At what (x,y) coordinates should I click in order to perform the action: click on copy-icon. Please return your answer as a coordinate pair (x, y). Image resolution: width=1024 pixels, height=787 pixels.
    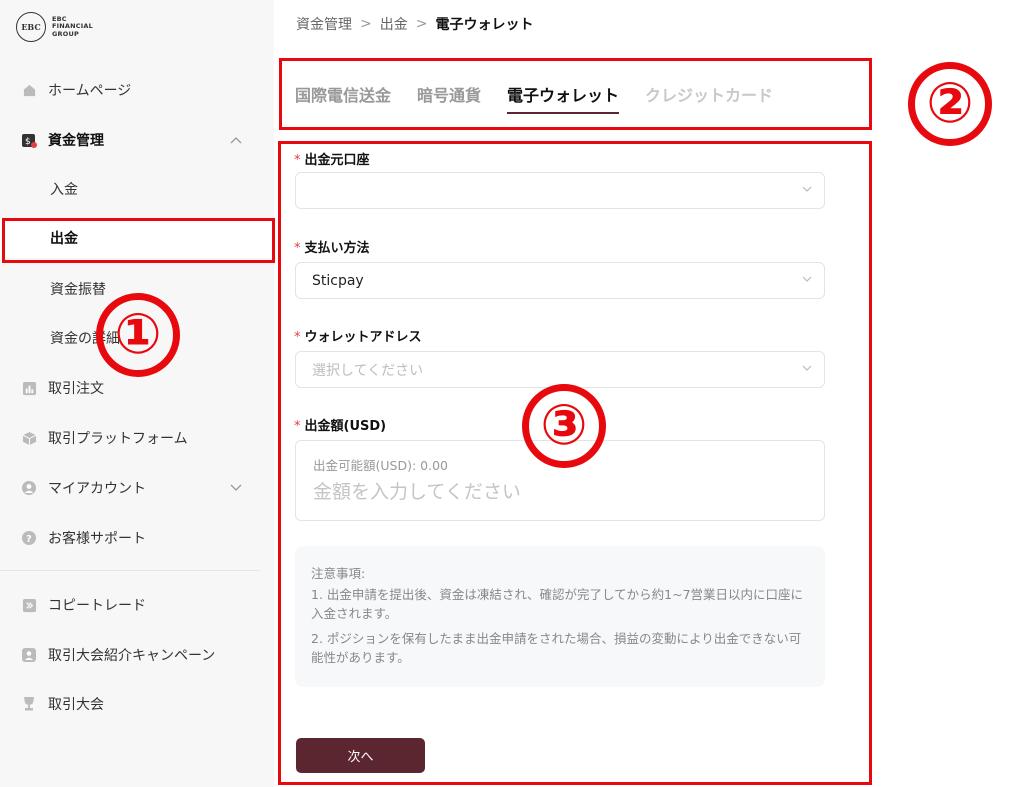
    Looking at the image, I should click on (29, 605).